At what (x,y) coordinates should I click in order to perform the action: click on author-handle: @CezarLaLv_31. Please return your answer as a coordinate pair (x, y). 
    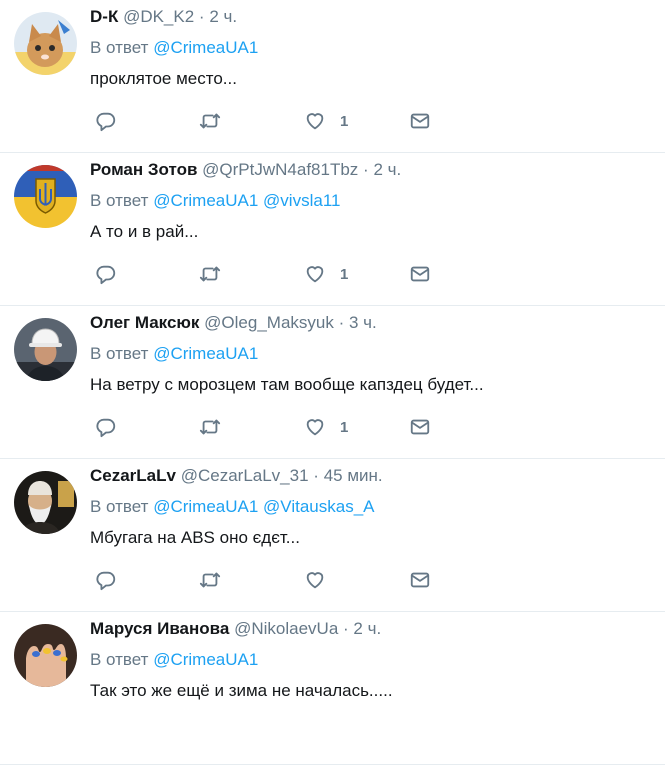
    Looking at the image, I should click on (245, 475).